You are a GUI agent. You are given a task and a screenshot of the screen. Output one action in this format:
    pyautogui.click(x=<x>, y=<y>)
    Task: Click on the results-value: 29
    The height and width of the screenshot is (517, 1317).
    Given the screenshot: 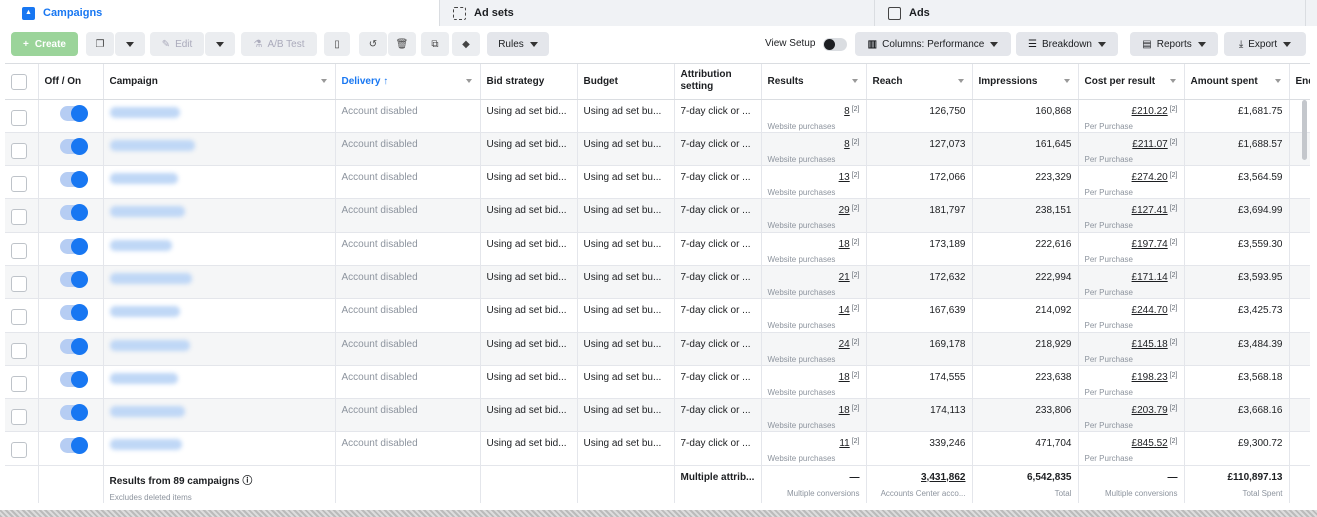 What is the action you would take?
    pyautogui.click(x=844, y=210)
    